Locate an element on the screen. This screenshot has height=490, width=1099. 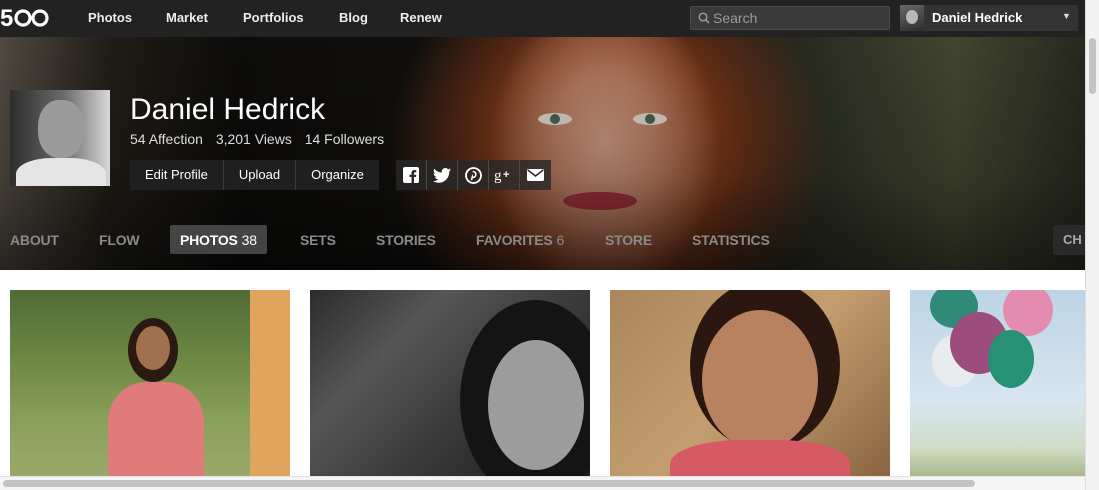
pinterest-icon is located at coordinates (473, 175).